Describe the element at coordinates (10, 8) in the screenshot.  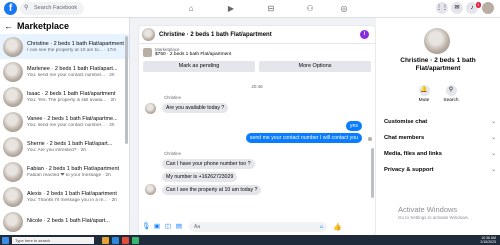
I see `facebook-logo: f` at that location.